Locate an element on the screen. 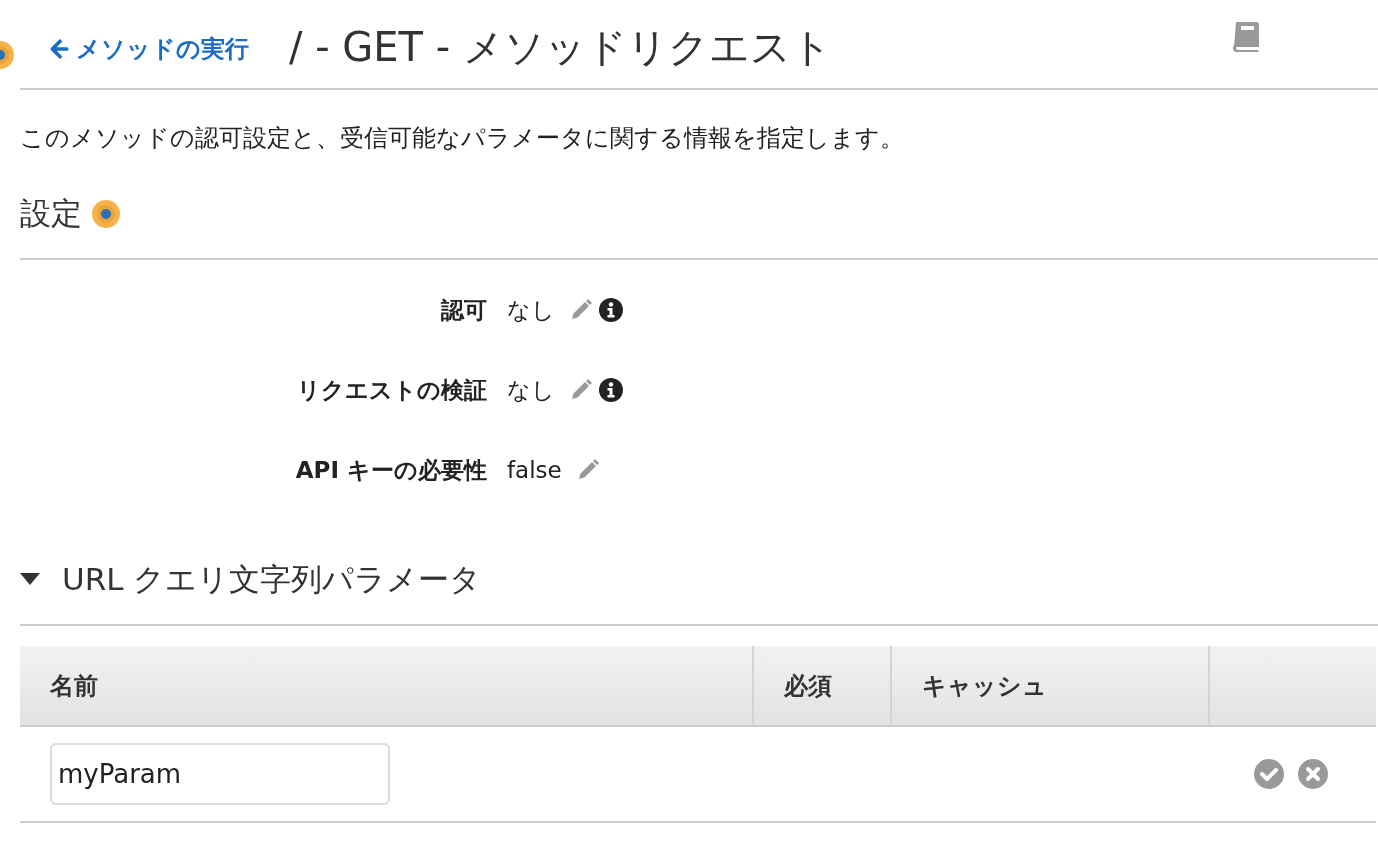  section-heading: 設定 is located at coordinates (51, 213).